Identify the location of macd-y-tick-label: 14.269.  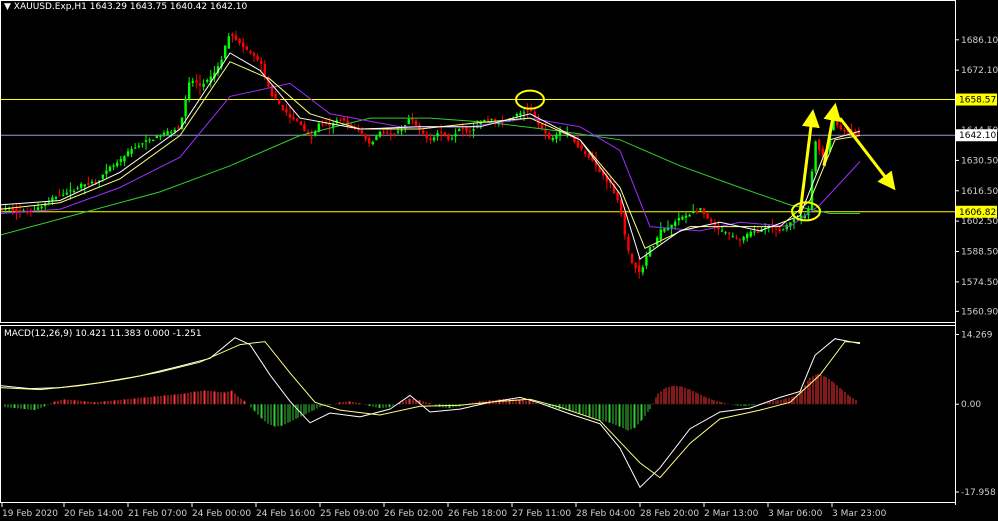
(977, 335).